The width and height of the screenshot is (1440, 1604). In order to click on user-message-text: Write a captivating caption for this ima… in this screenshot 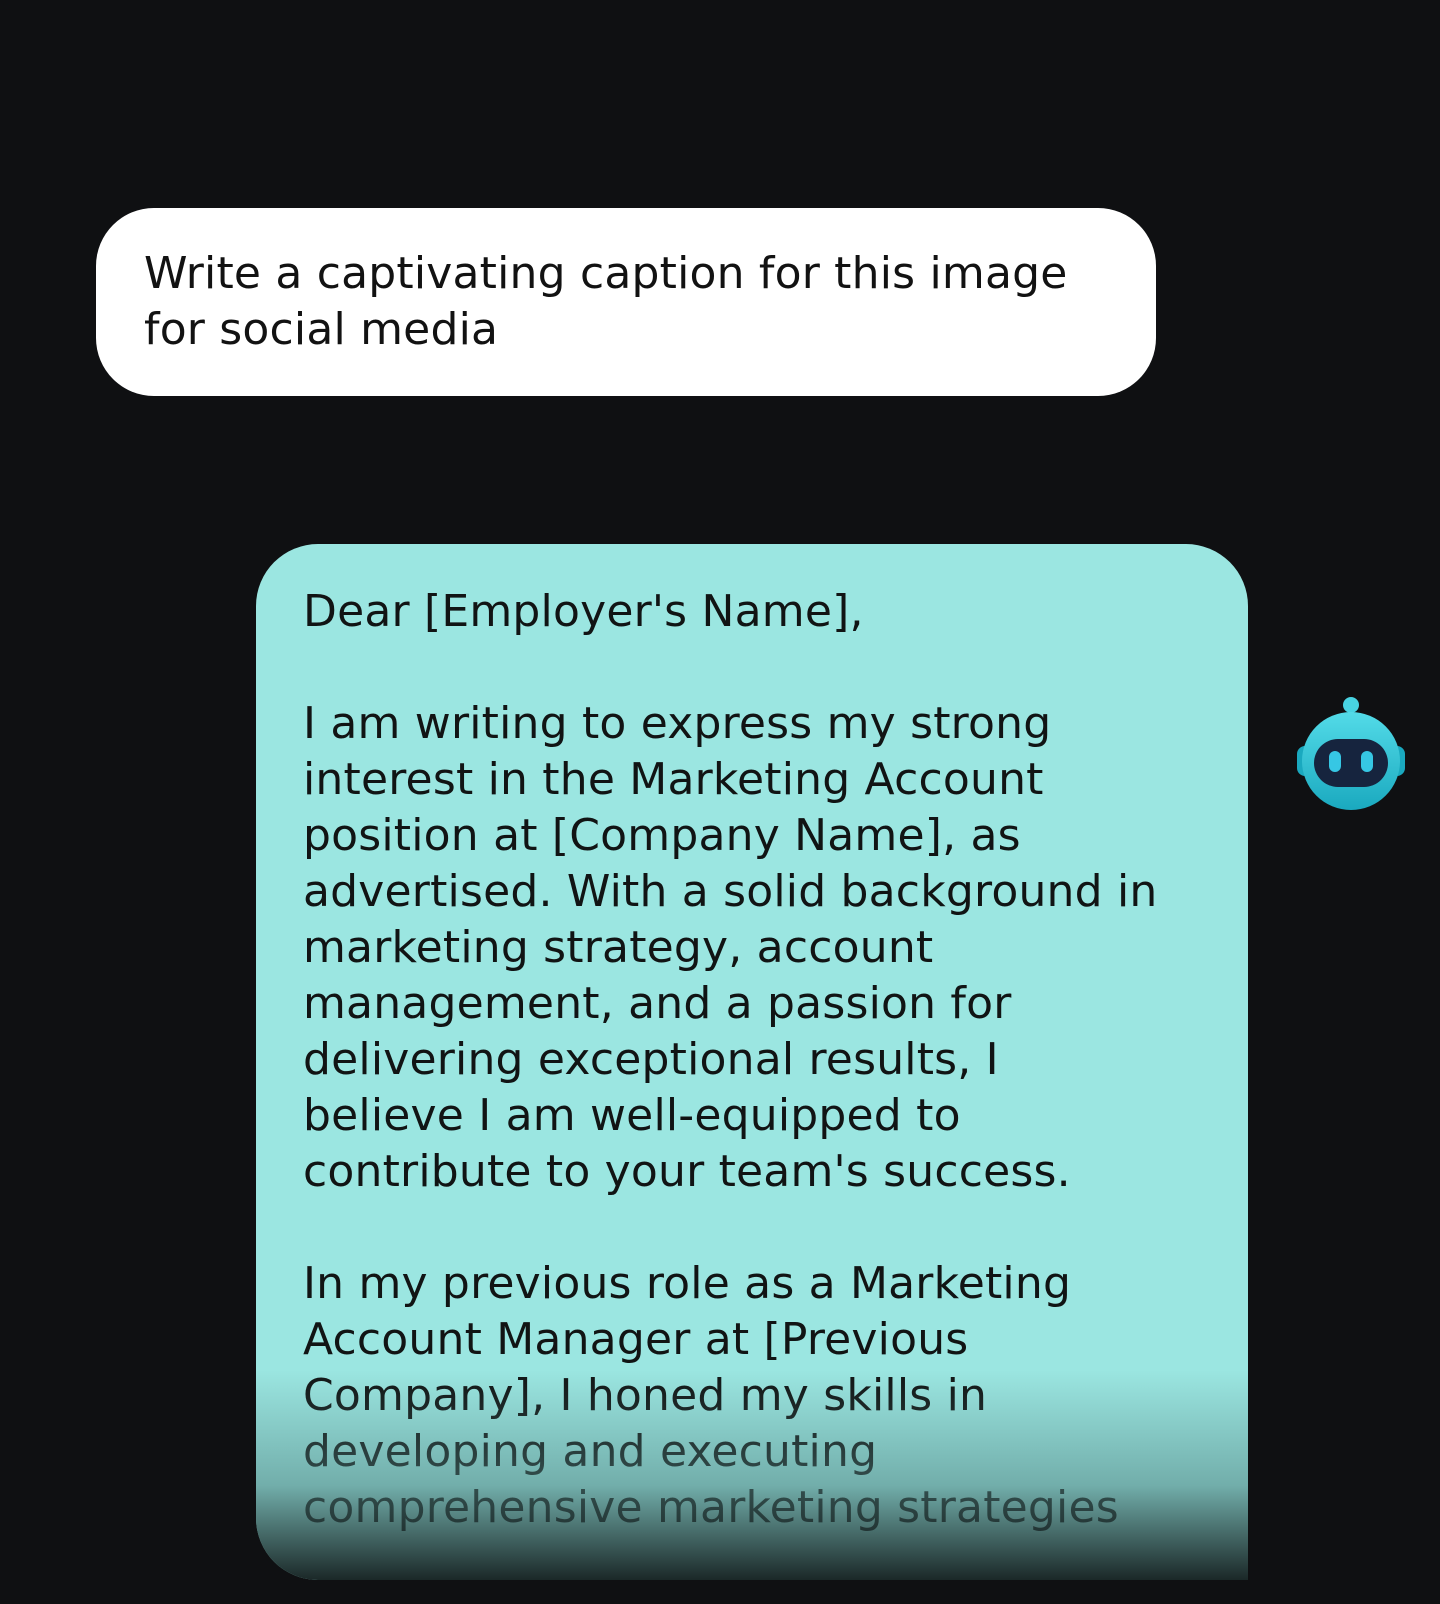, I will do `click(606, 301)`.